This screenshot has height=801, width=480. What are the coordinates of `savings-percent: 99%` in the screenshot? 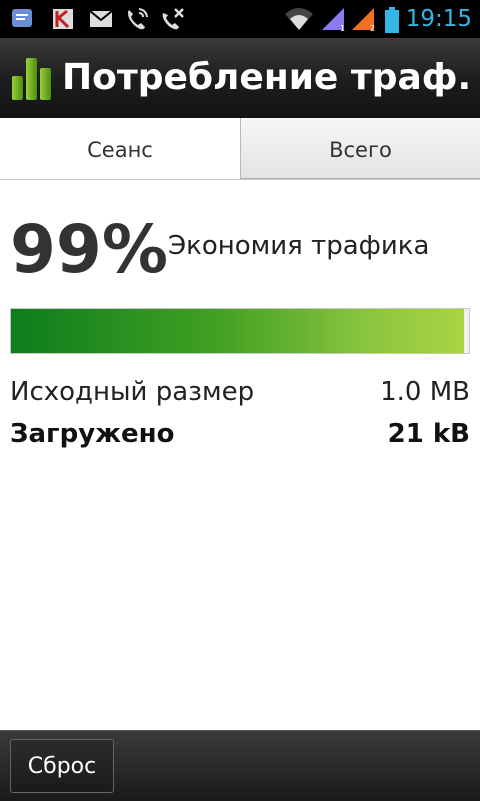 It's located at (89, 249).